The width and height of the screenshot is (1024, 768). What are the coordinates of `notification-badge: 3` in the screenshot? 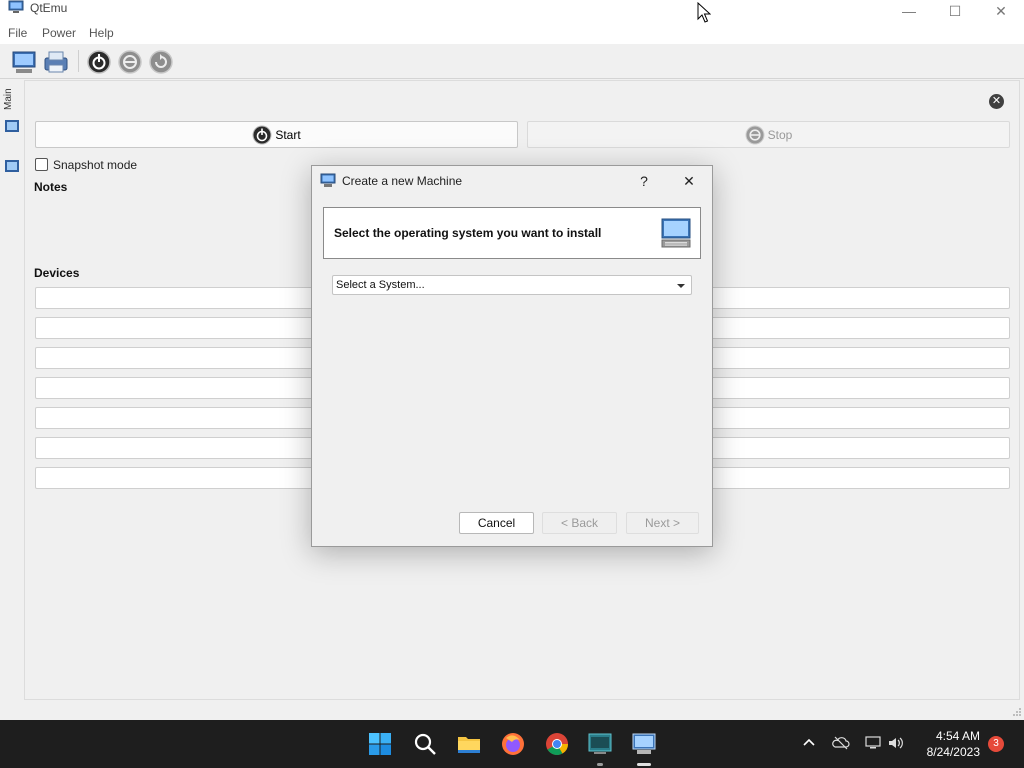 It's located at (996, 744).